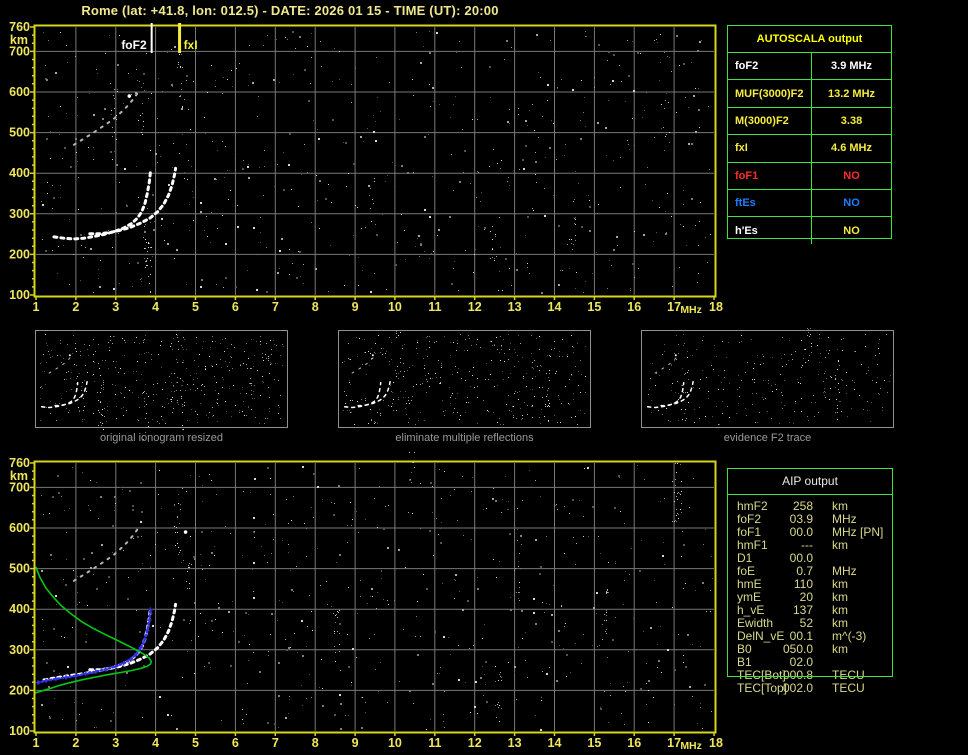 Image resolution: width=968 pixels, height=755 pixels. I want to click on thumbnail-caption-evidence: evidence F2 trace, so click(767, 438).